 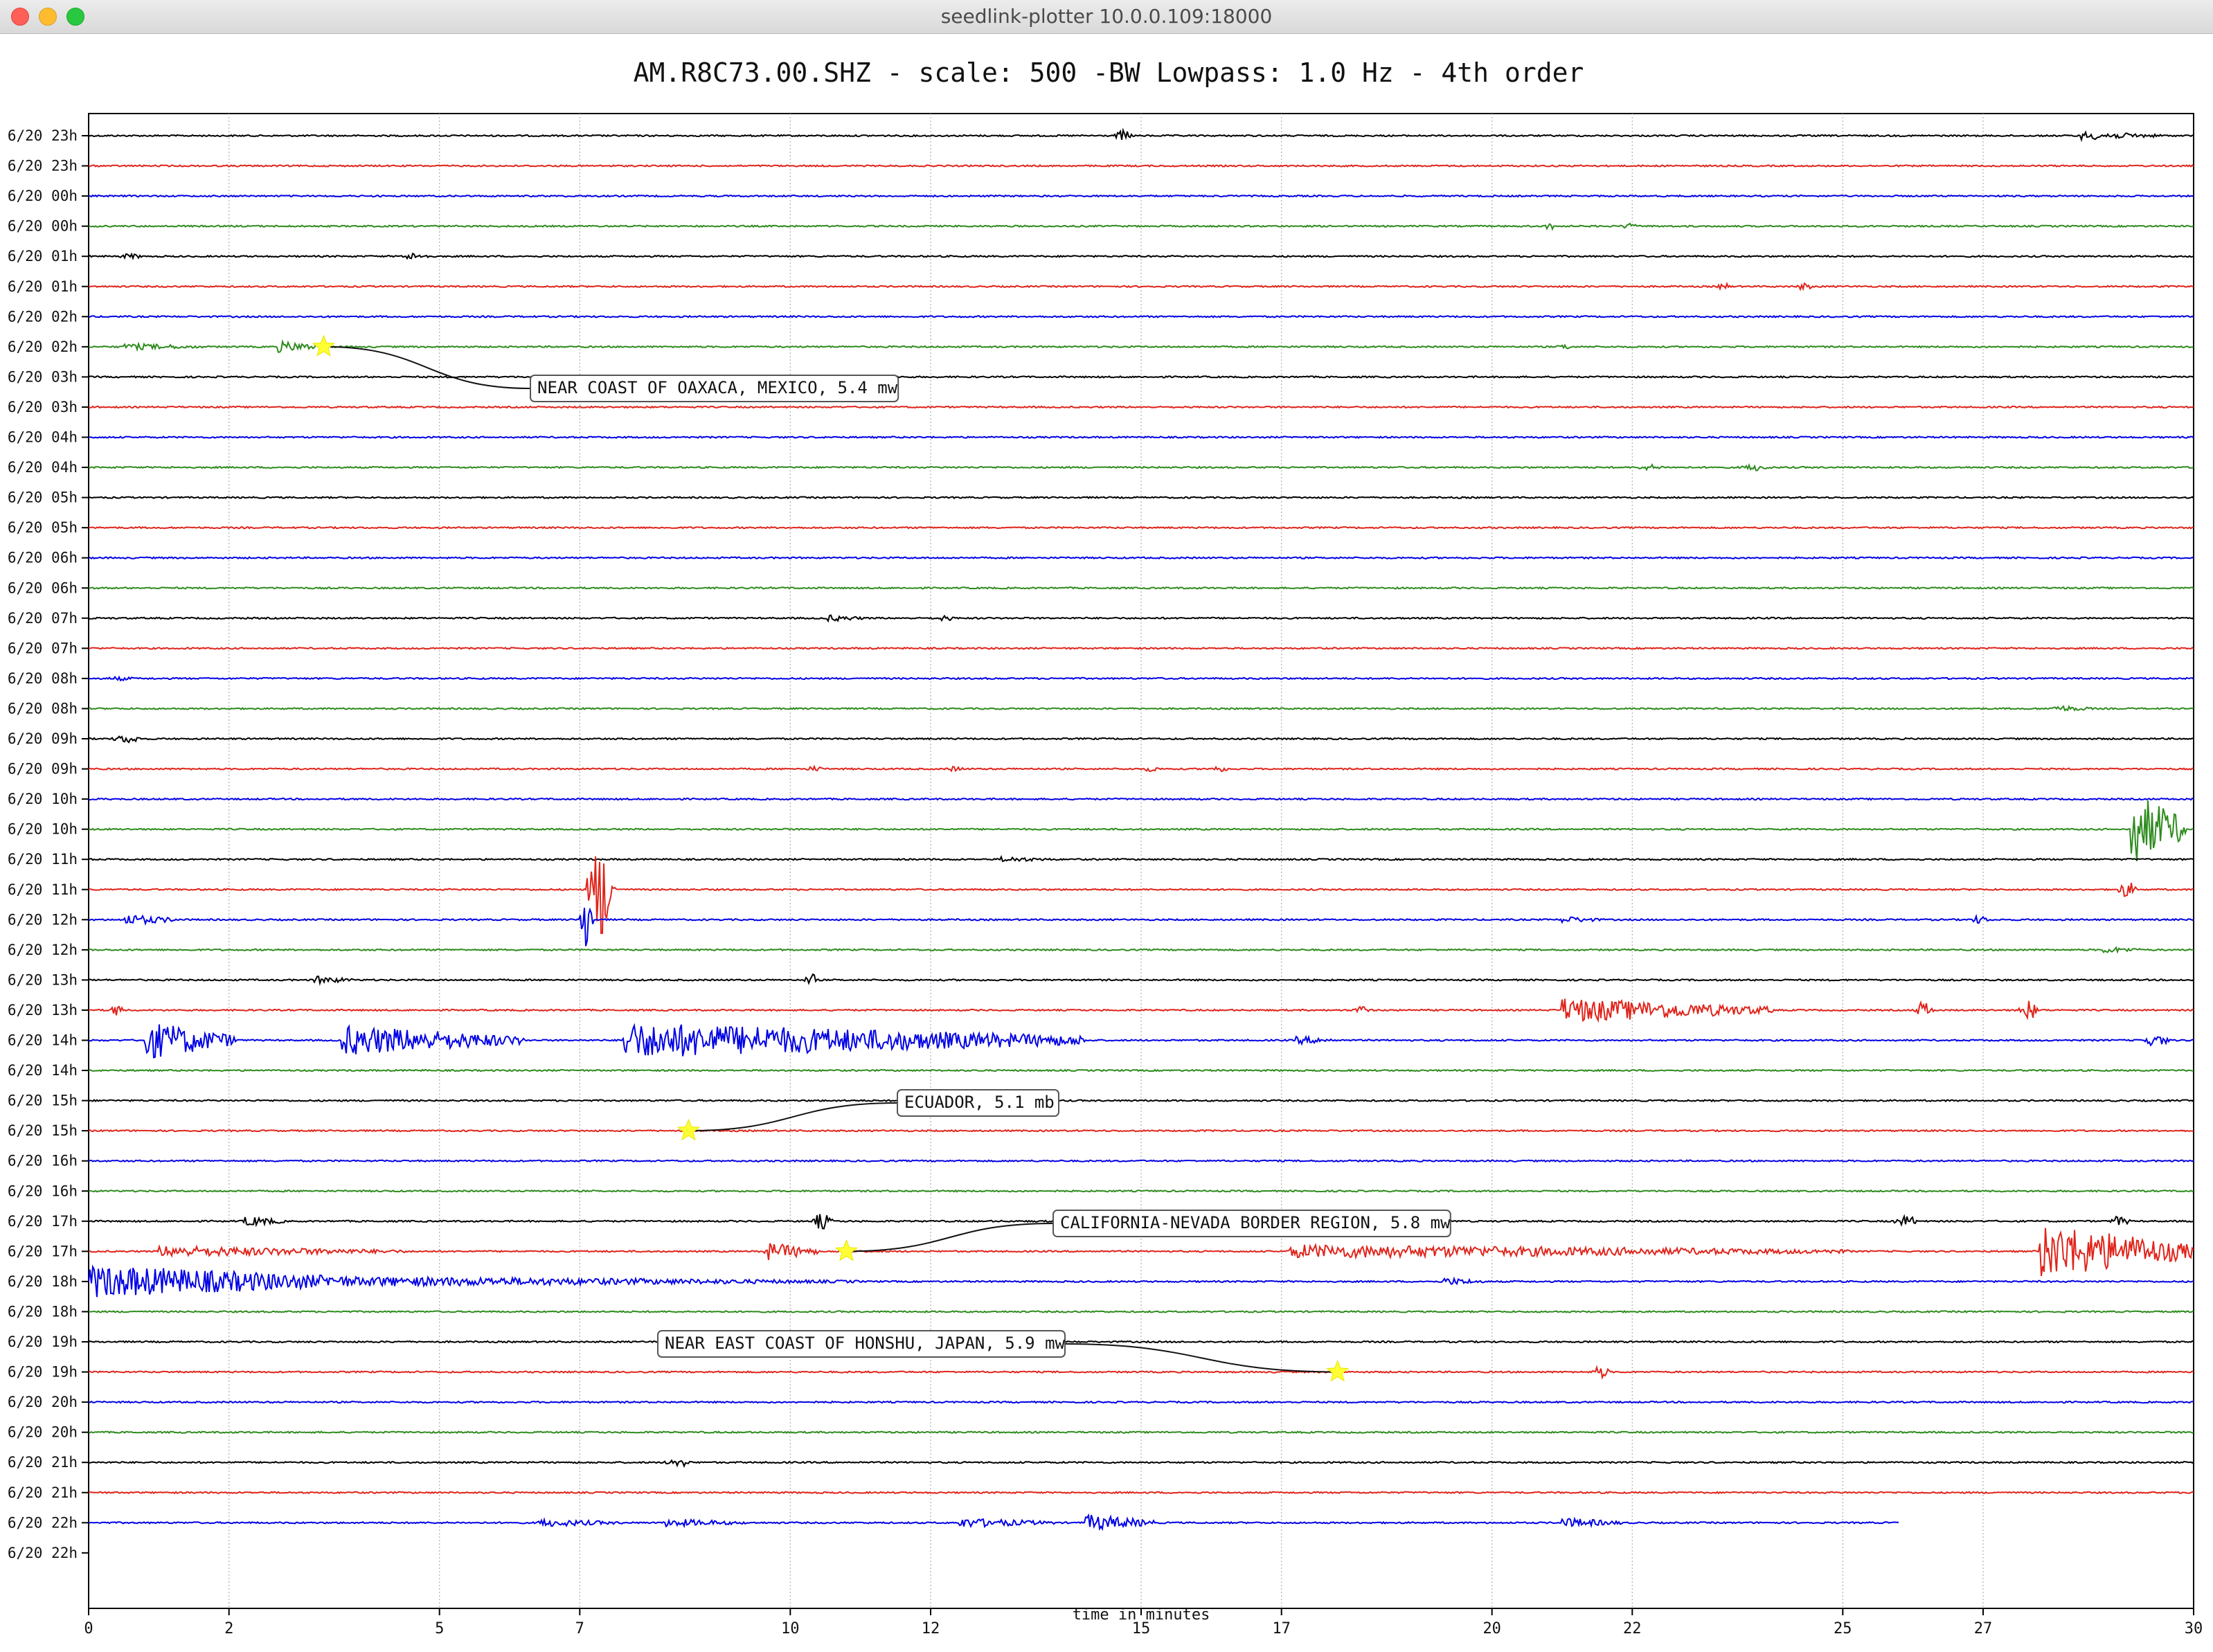 What do you see at coordinates (1255, 1223) in the screenshot?
I see `event-label: CALIFORNIA-NEVADA BORDER REGION, 5.8 mw` at bounding box center [1255, 1223].